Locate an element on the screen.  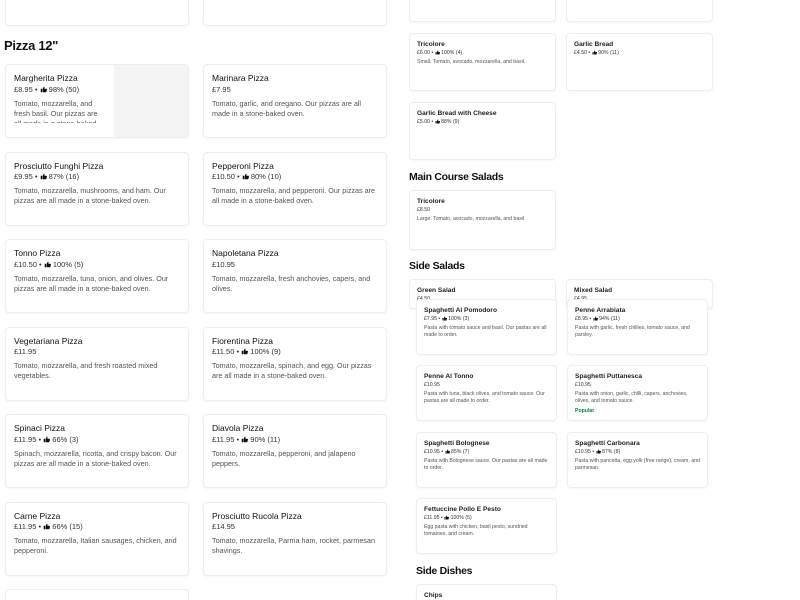
item-rating: 98% (50) is located at coordinates (63, 89).